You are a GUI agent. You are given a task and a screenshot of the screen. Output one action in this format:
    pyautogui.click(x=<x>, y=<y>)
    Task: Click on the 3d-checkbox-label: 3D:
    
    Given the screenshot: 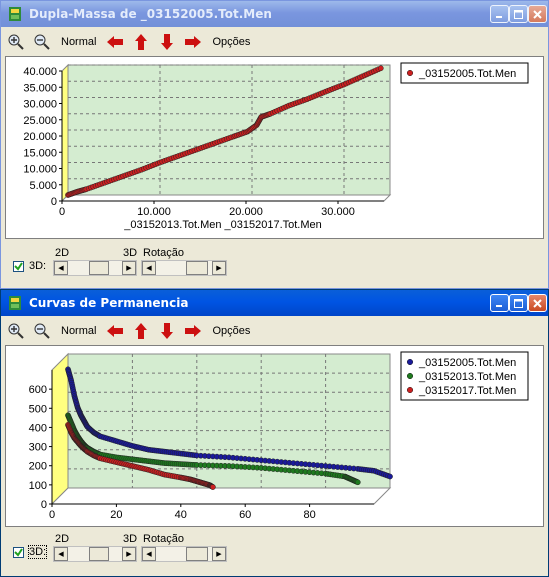 What is the action you would take?
    pyautogui.click(x=38, y=266)
    